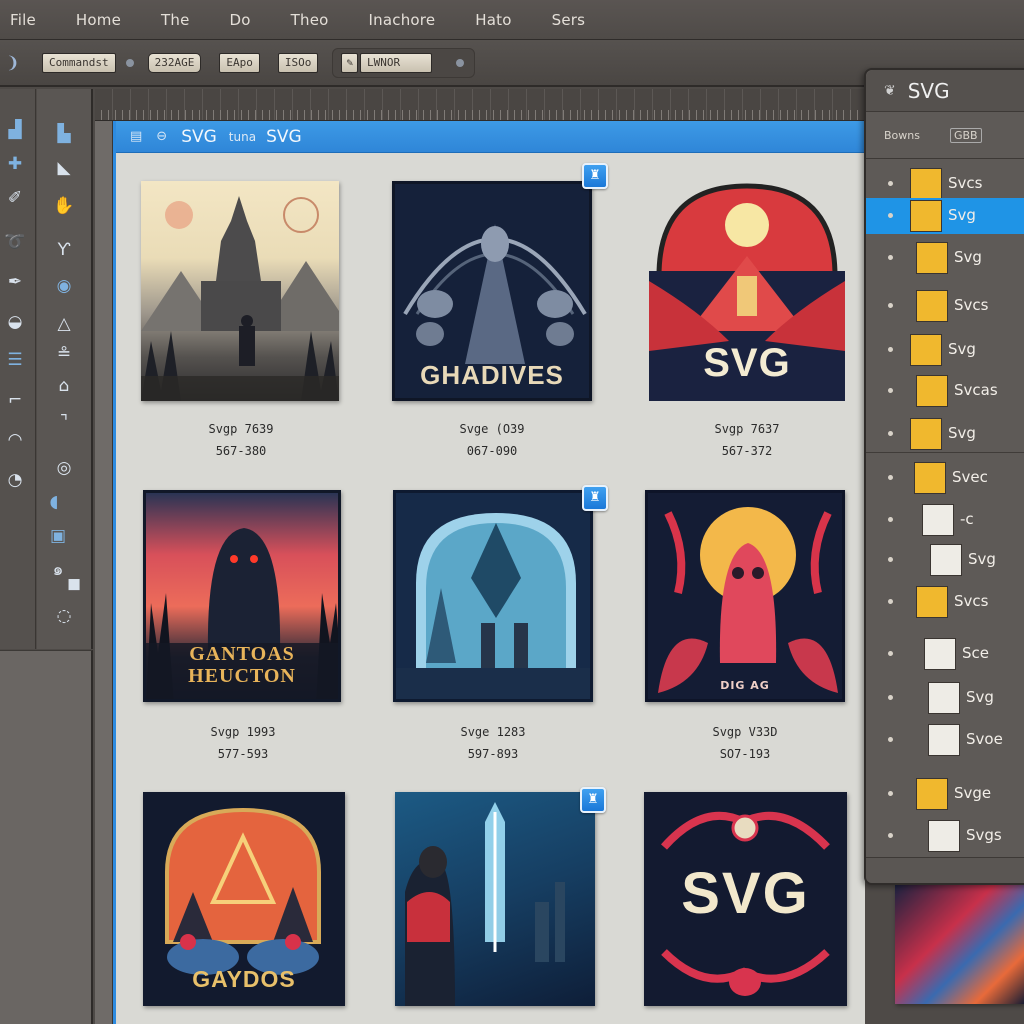  Describe the element at coordinates (493, 732) in the screenshot. I see `card-caption-name: Svge 1283` at that location.